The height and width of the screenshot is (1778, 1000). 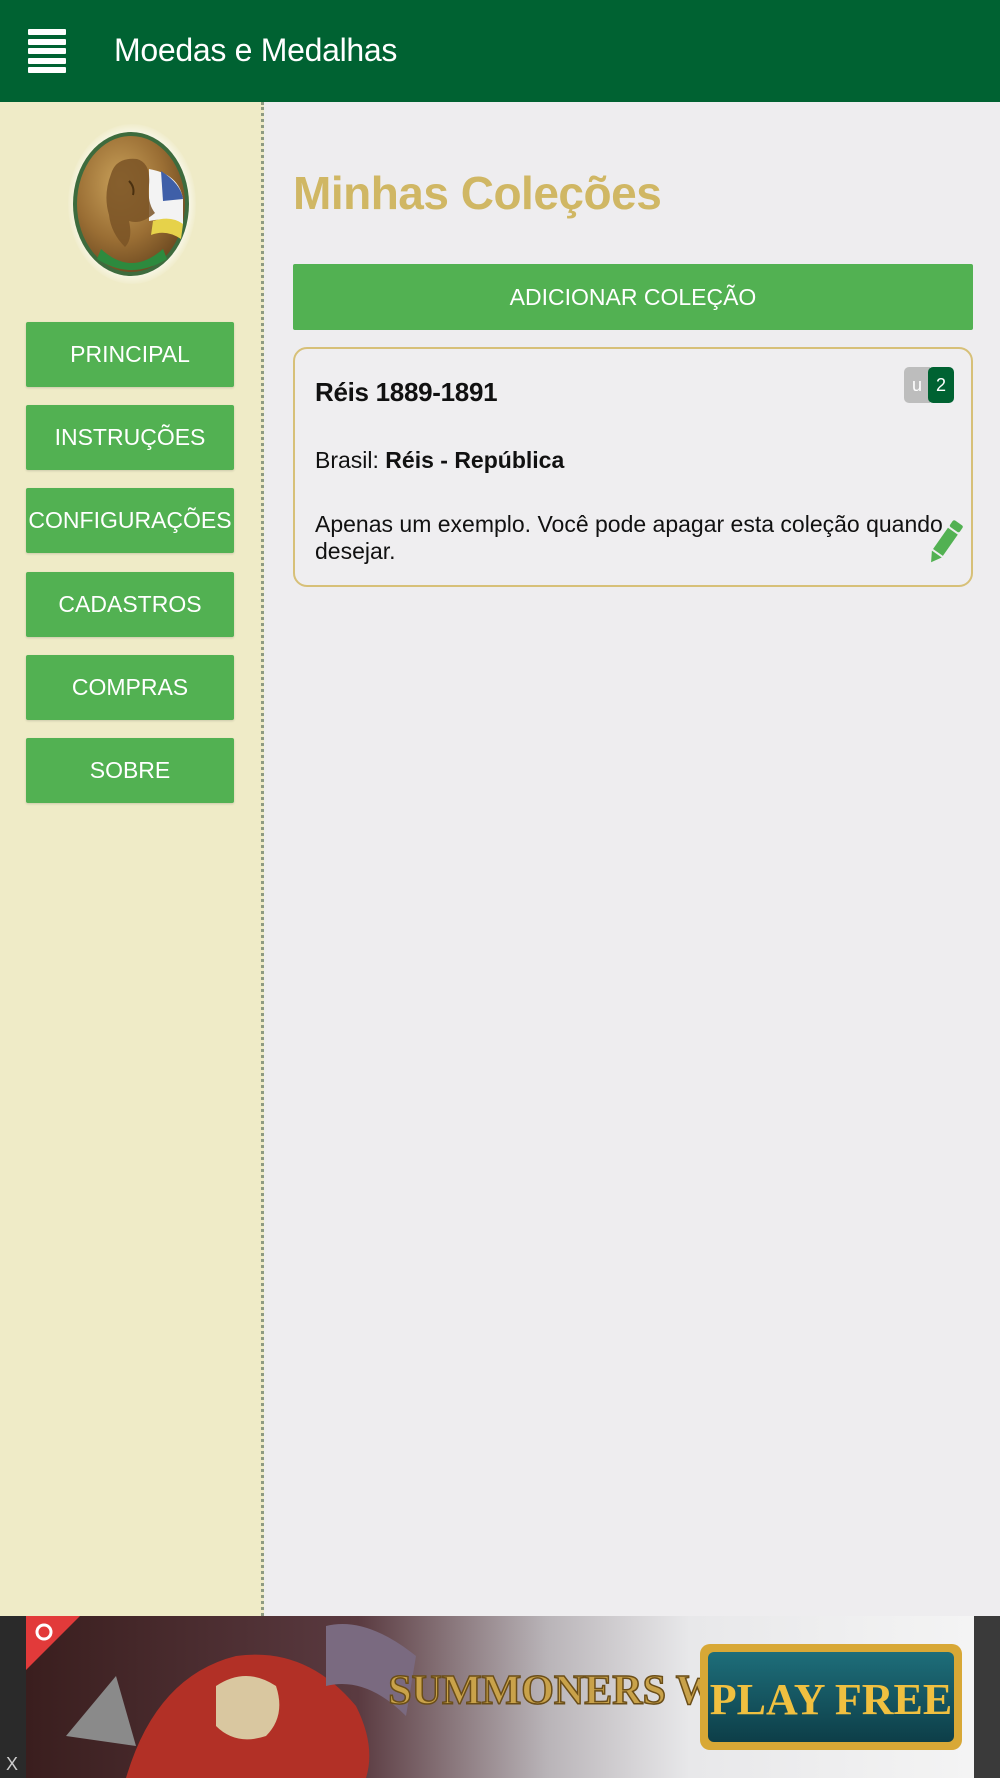 What do you see at coordinates (350, 460) in the screenshot?
I see `country-label: Brasil:` at bounding box center [350, 460].